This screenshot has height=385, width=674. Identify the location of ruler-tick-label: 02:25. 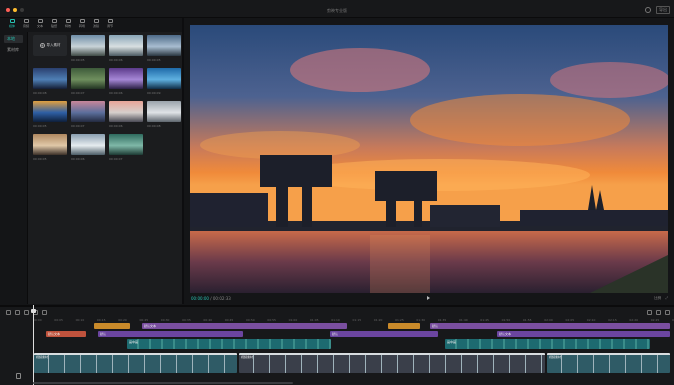
(655, 320).